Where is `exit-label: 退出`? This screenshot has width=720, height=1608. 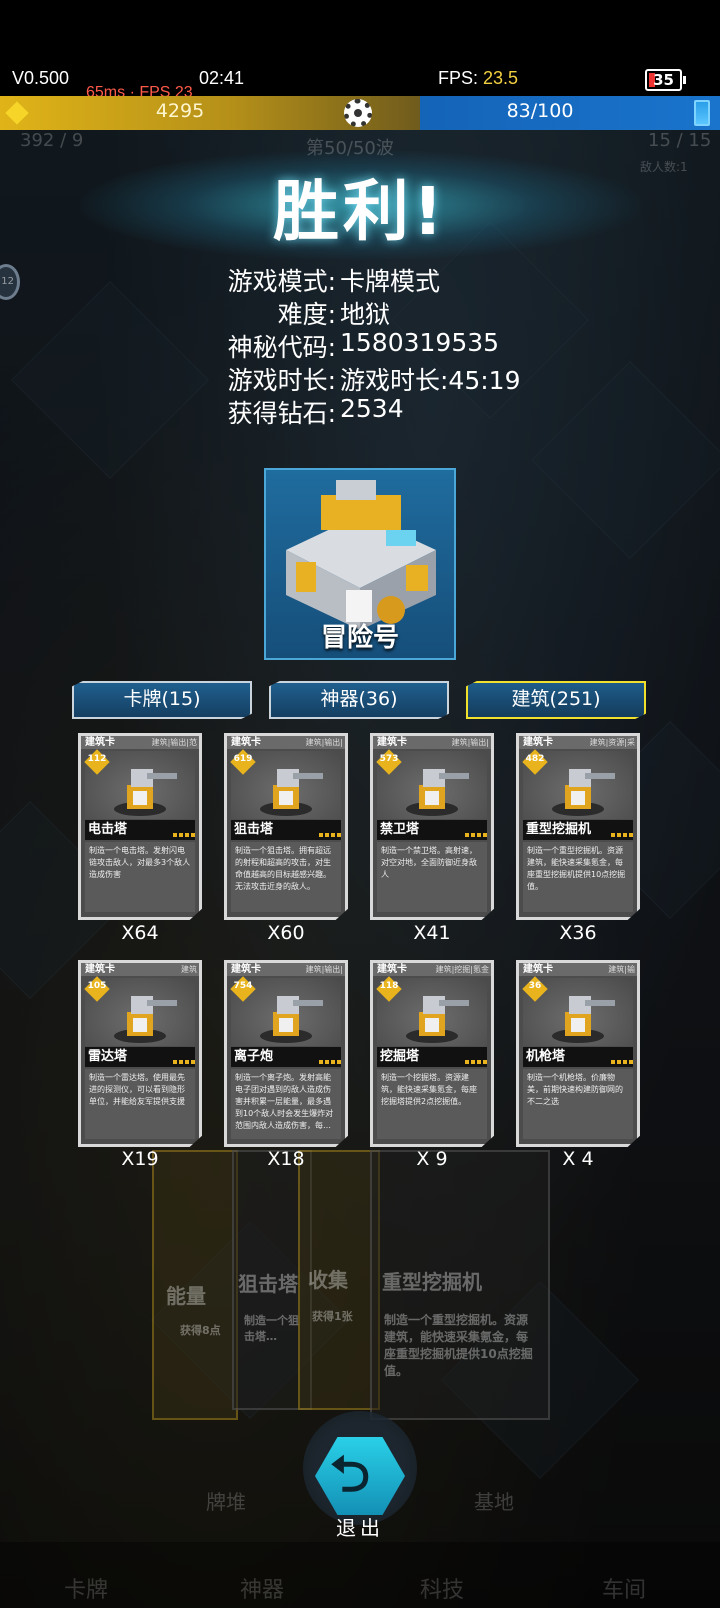 exit-label: 退出 is located at coordinates (360, 1526).